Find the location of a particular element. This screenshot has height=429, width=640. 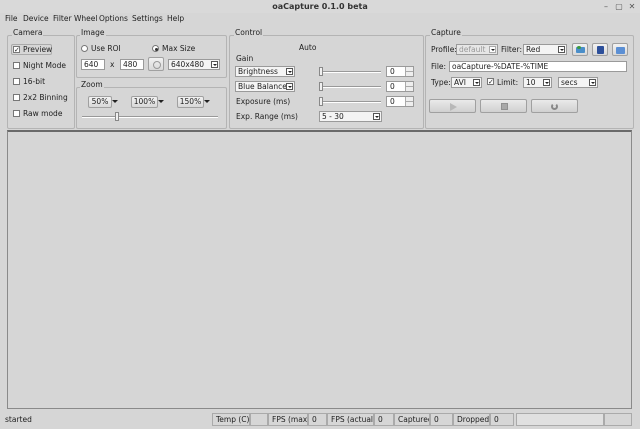

zoom-group-title: Zoom is located at coordinates (92, 84).